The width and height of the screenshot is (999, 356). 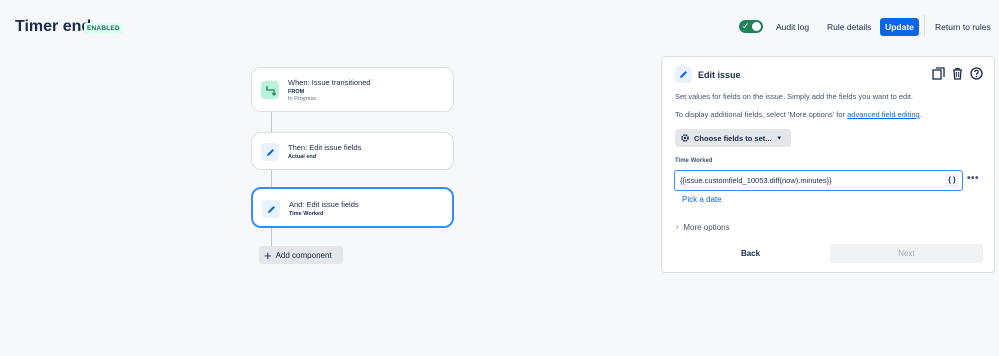 I want to click on toggle-knob, so click(x=756, y=26).